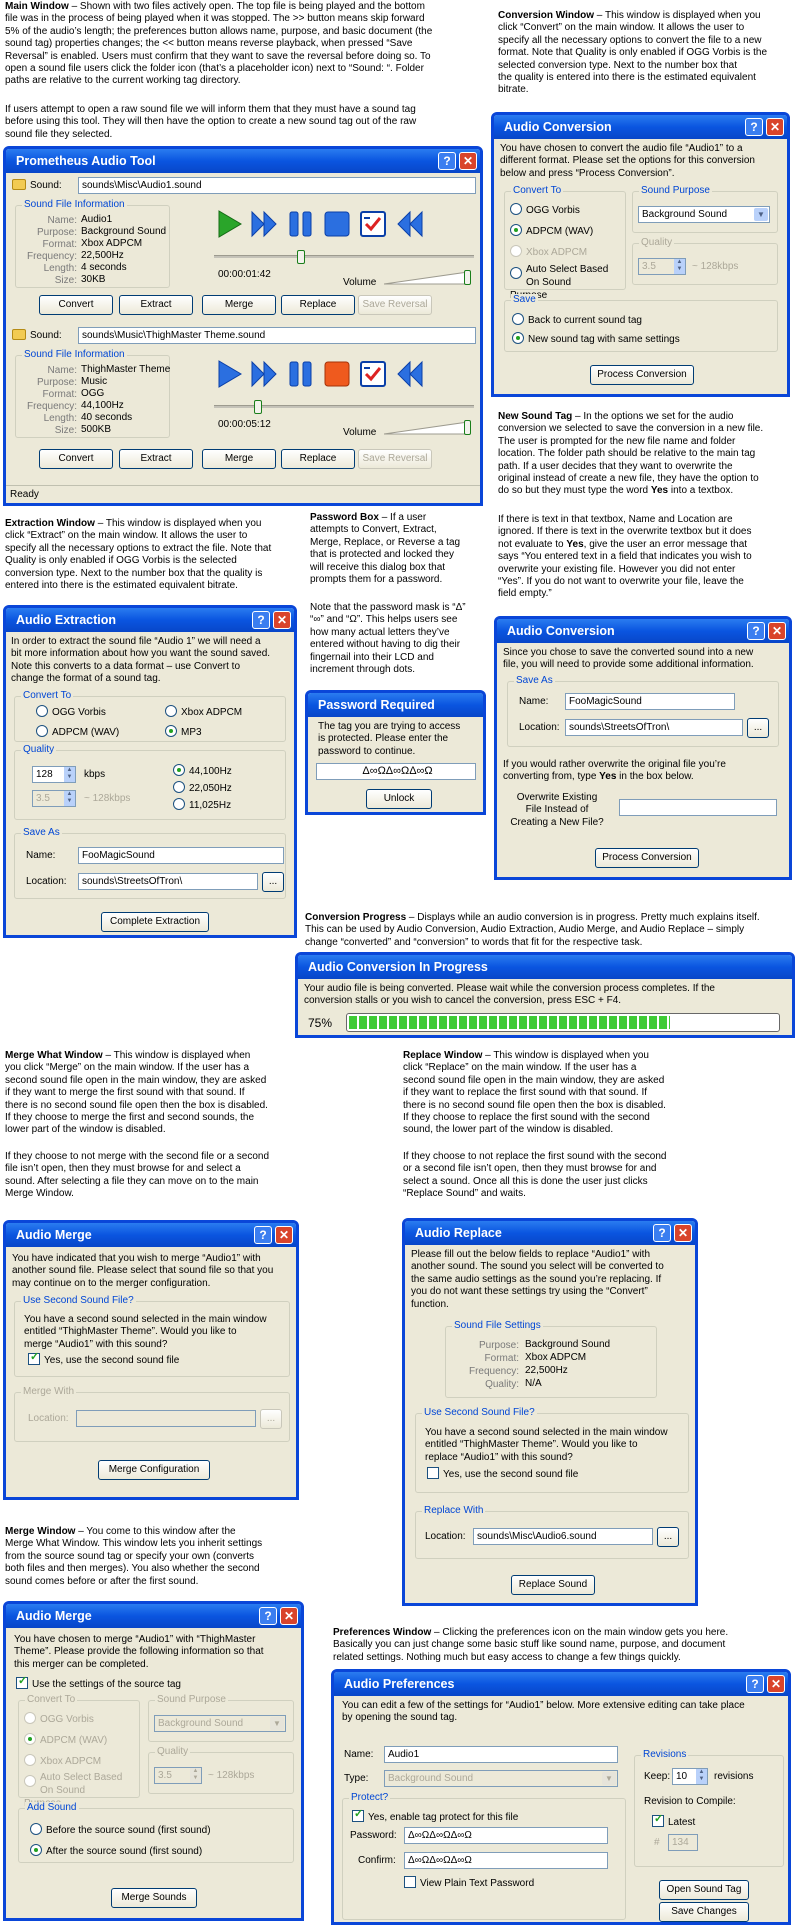  What do you see at coordinates (202, 788) in the screenshot?
I see `rate-22050-radio: 22,050Hz` at bounding box center [202, 788].